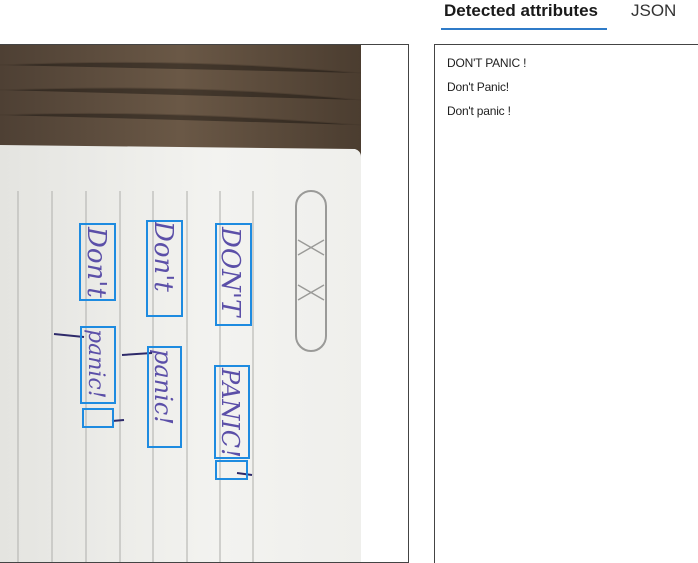 This screenshot has height=563, width=698. What do you see at coordinates (524, 29) in the screenshot?
I see `active-tab-indicator` at bounding box center [524, 29].